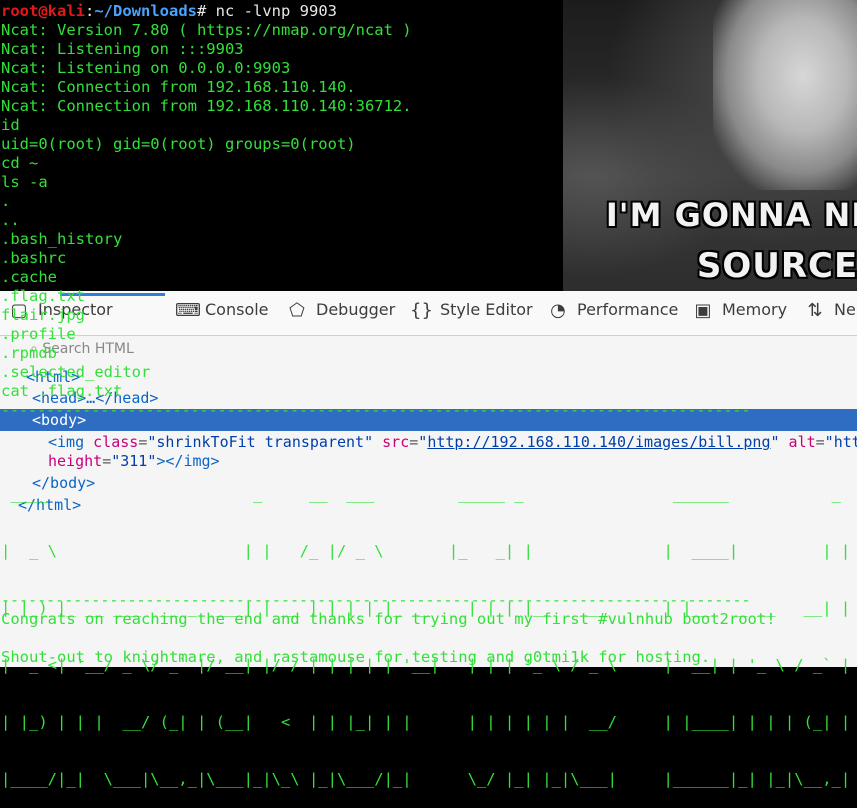 This screenshot has width=857, height=808. Describe the element at coordinates (426, 494) in the screenshot. I see `ascii-art-line: ____ _ __ ___ _____ _ ______ _` at that location.